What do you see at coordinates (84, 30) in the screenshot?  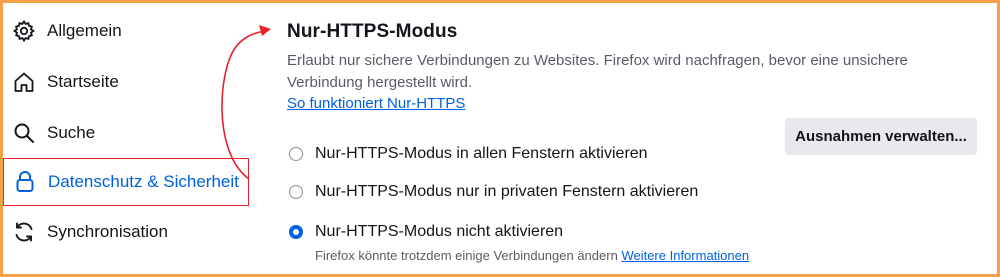 I see `sidebar-item-label: Allgemein` at bounding box center [84, 30].